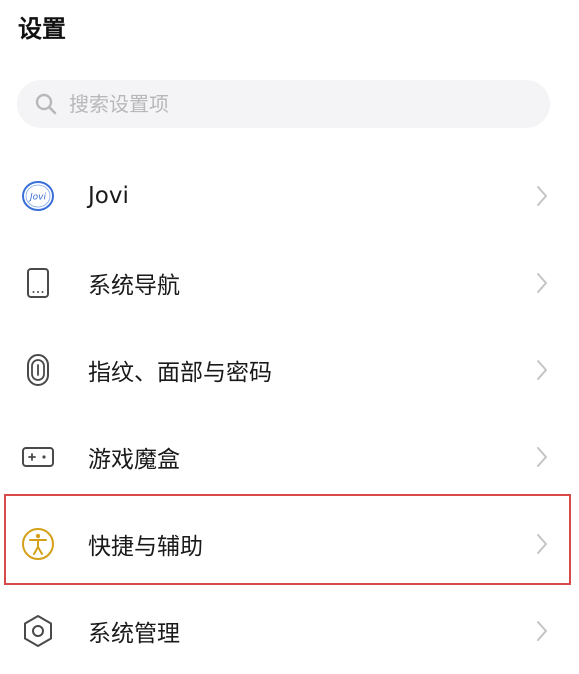 The height and width of the screenshot is (674, 579). Describe the element at coordinates (38, 544) in the screenshot. I see `accessibility-icon` at that location.